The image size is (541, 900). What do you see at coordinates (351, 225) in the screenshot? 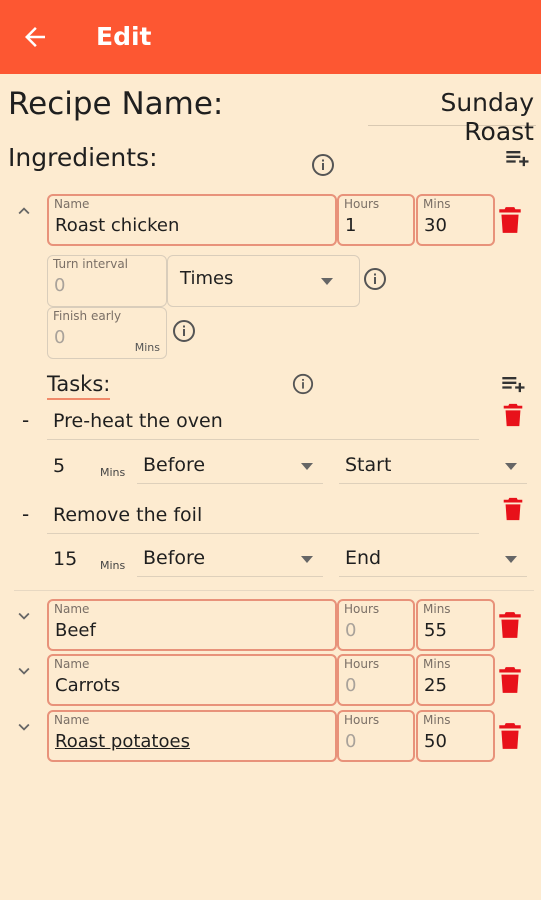
I see `hours-value: 1` at bounding box center [351, 225].